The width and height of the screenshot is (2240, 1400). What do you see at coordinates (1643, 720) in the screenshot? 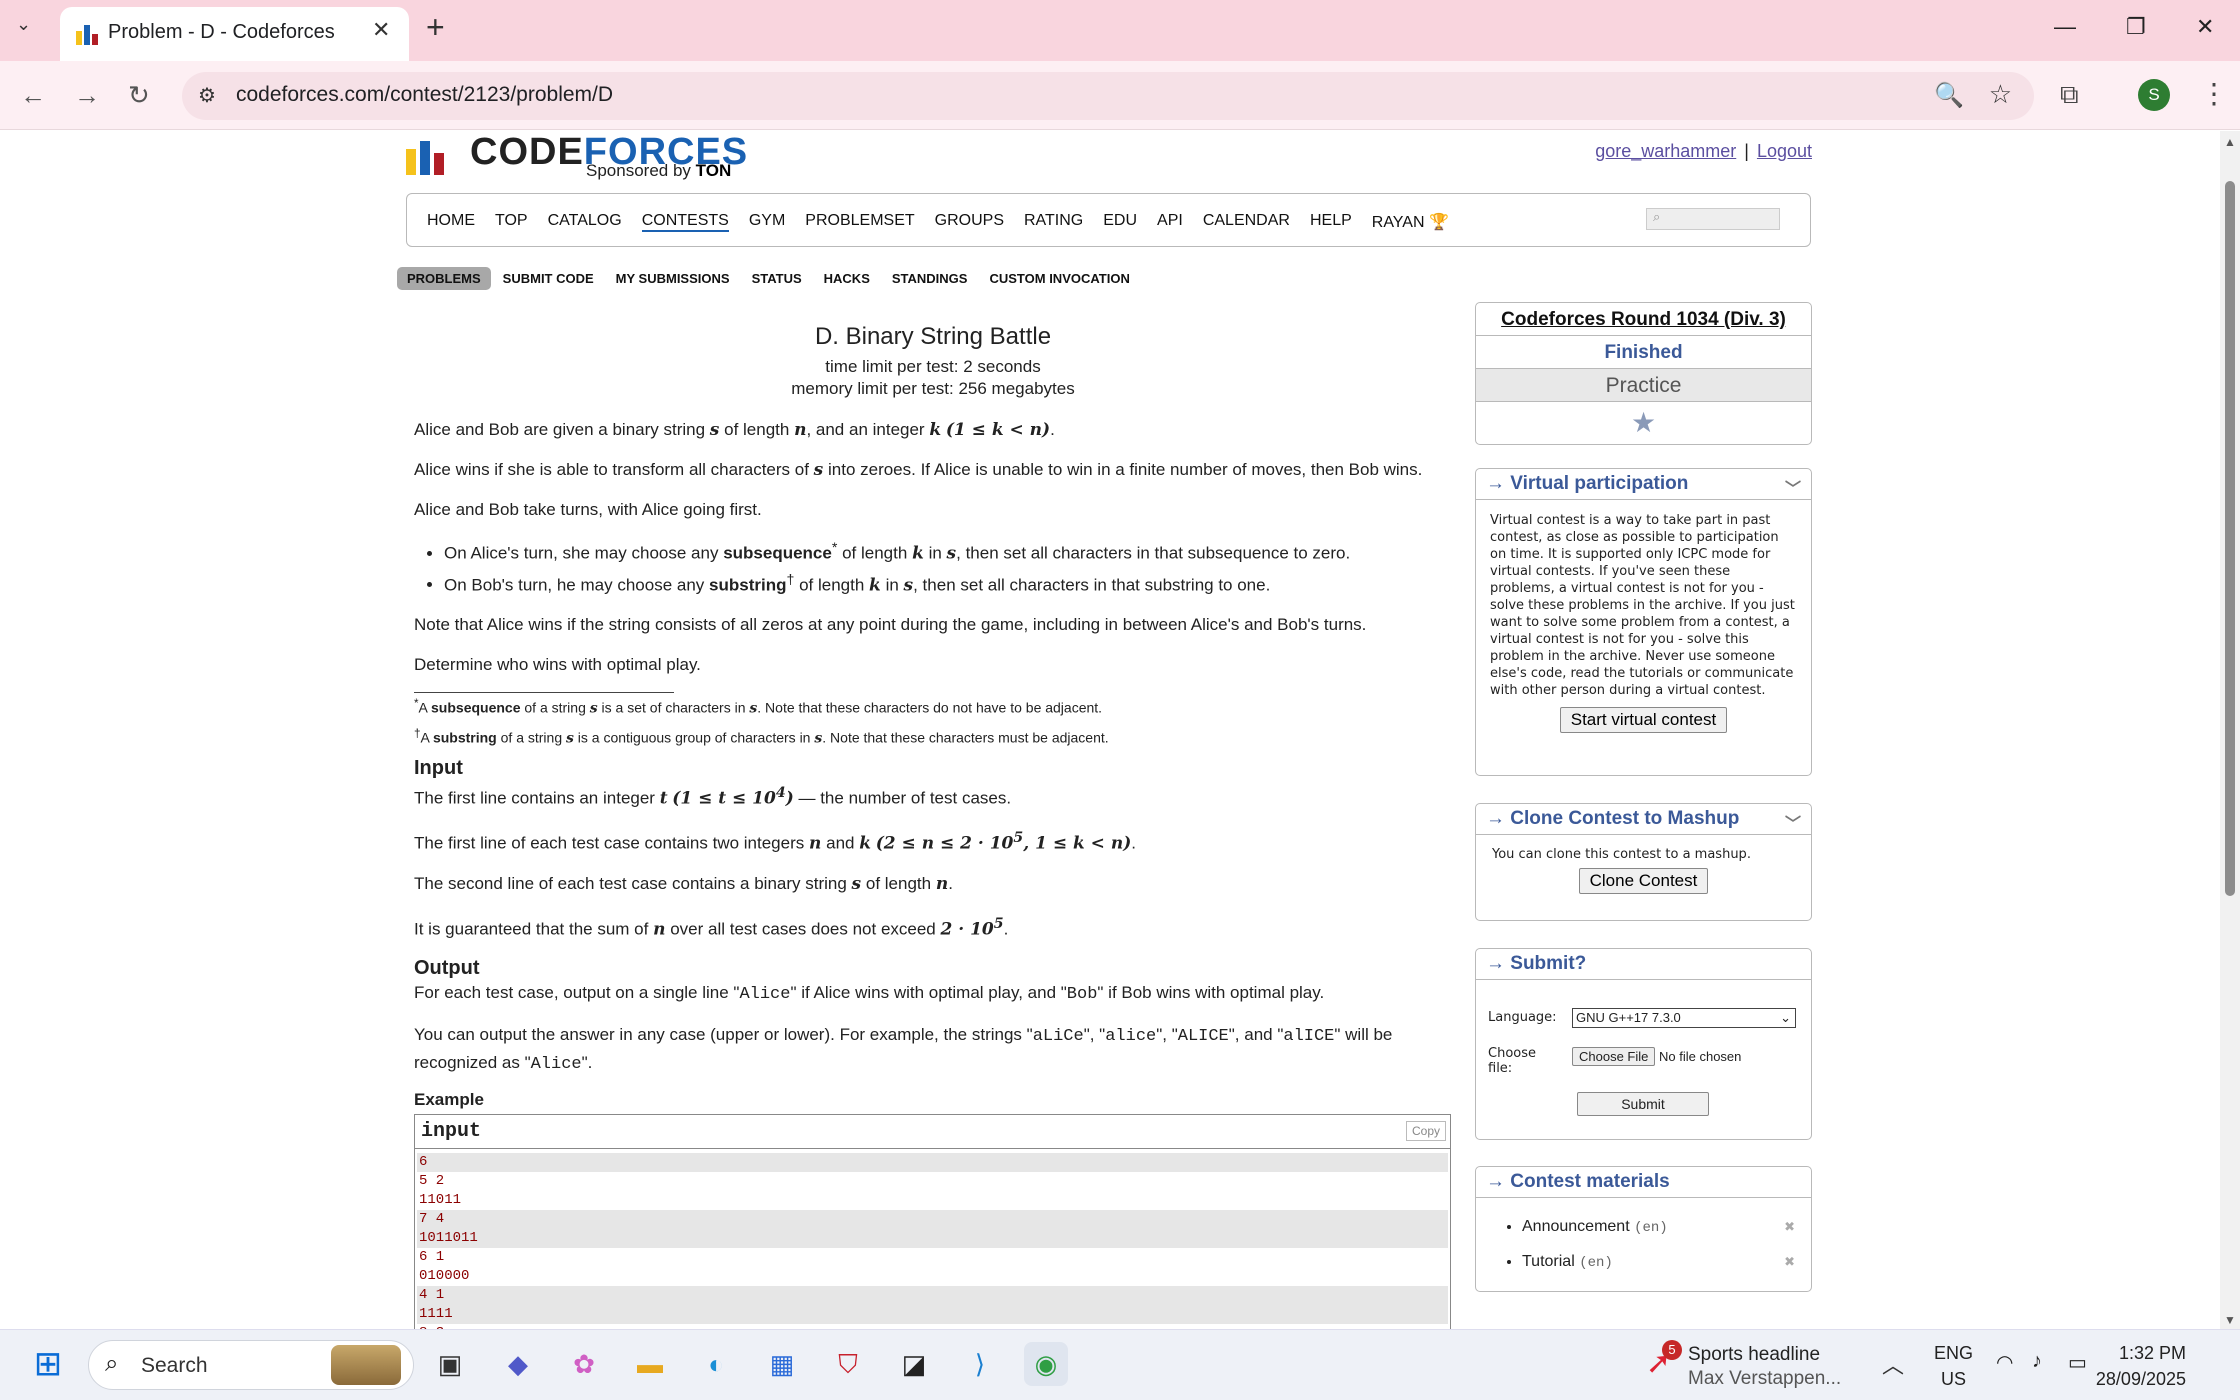
I see `start-virtual-contest-button: Start virtual contest` at bounding box center [1643, 720].